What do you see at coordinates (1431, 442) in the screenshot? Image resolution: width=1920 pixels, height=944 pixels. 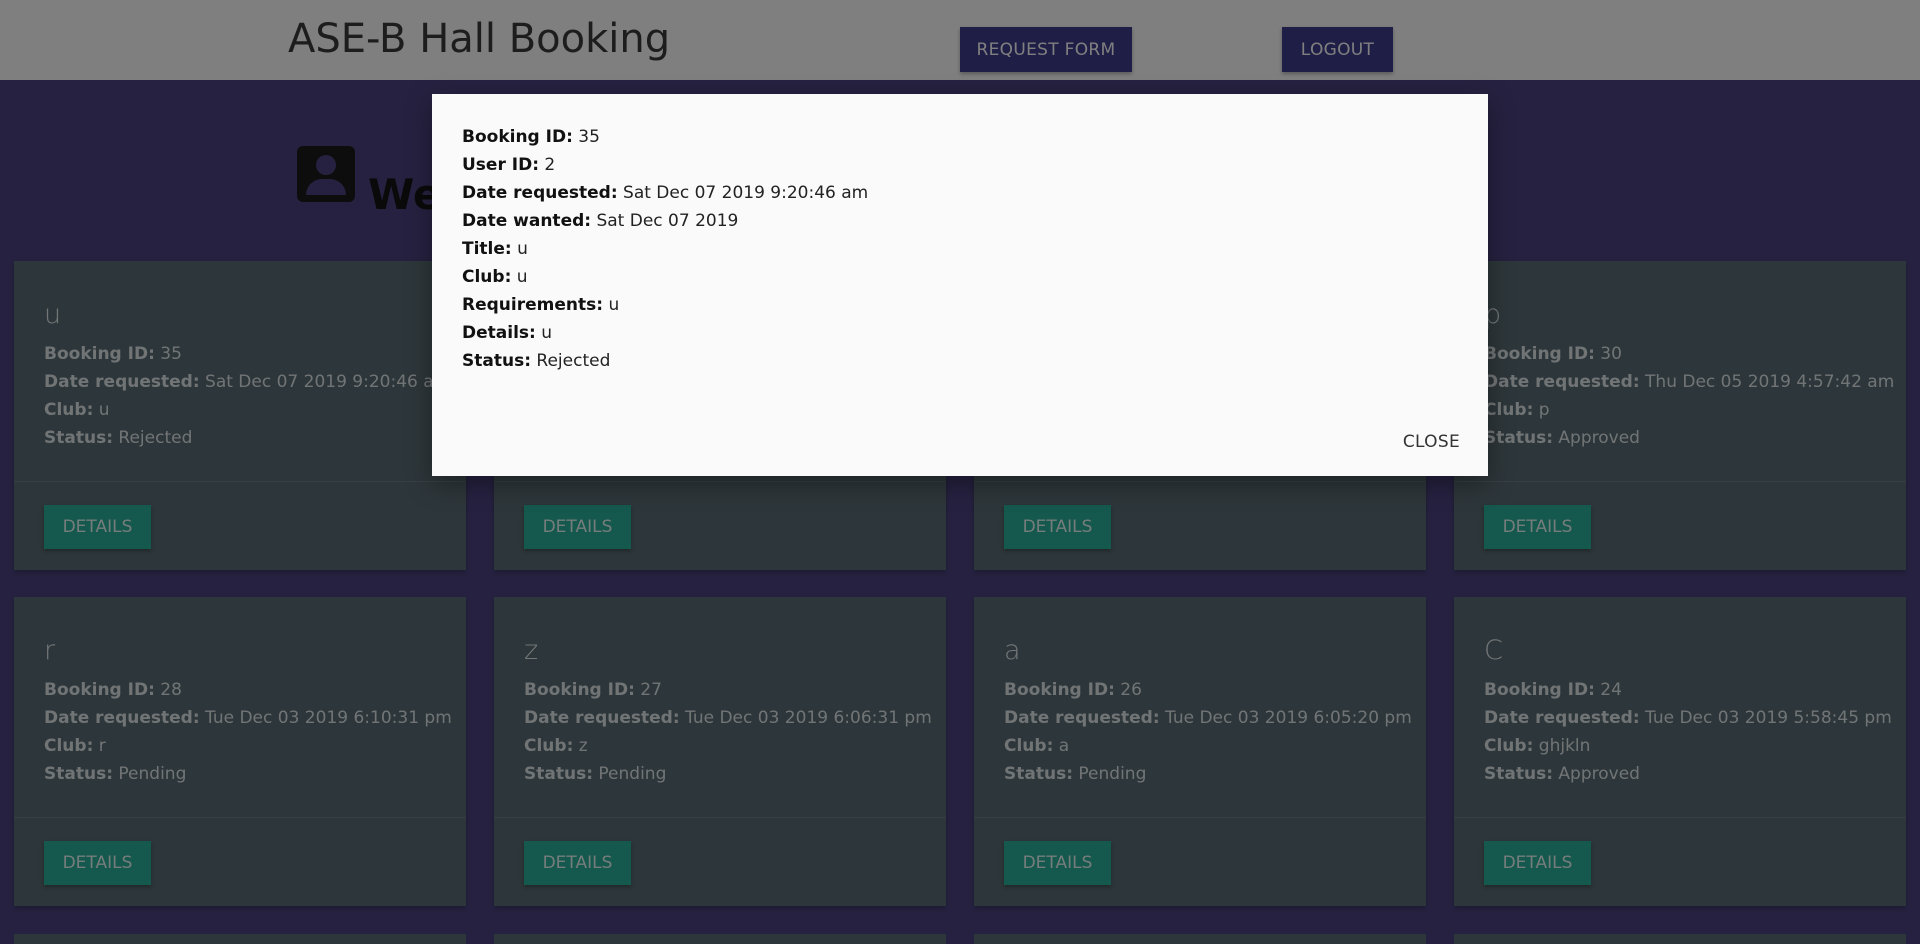 I see `close-button: CLOSE` at bounding box center [1431, 442].